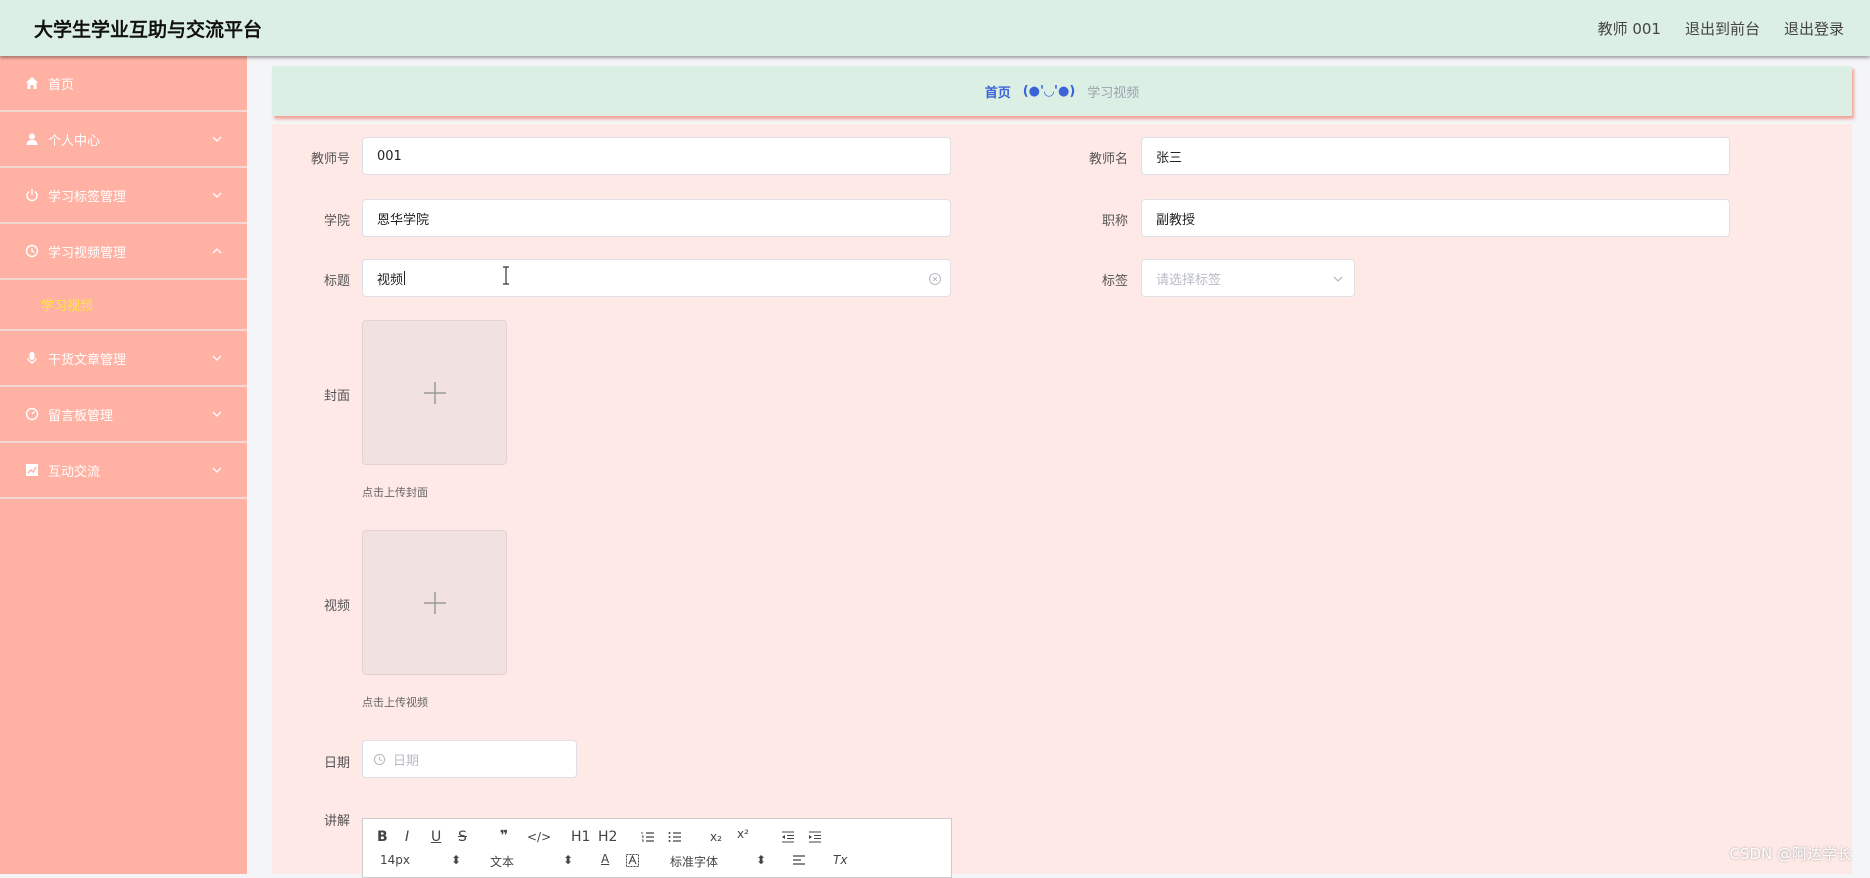 The image size is (1870, 878). Describe the element at coordinates (1114, 281) in the screenshot. I see `tag-label: 标签` at that location.